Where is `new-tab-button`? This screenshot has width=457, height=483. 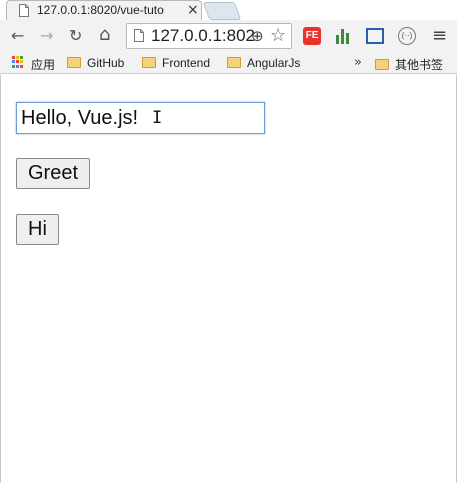 new-tab-button is located at coordinates (222, 11).